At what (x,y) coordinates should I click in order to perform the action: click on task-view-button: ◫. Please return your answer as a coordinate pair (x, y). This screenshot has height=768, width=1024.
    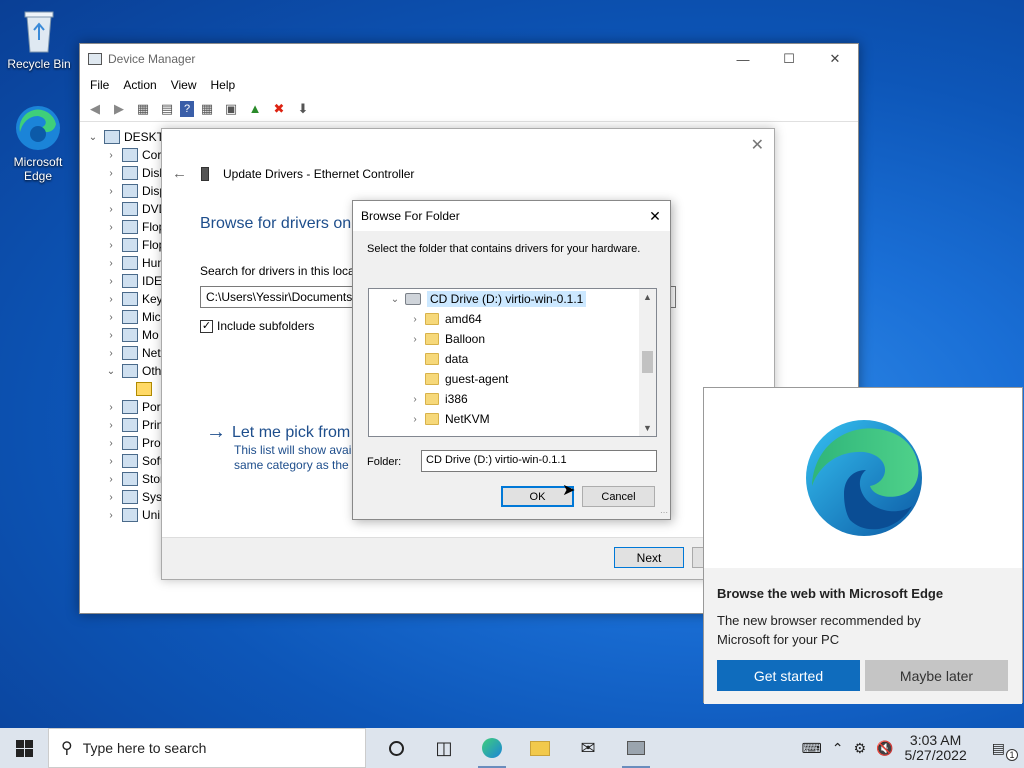
    Looking at the image, I should click on (444, 748).